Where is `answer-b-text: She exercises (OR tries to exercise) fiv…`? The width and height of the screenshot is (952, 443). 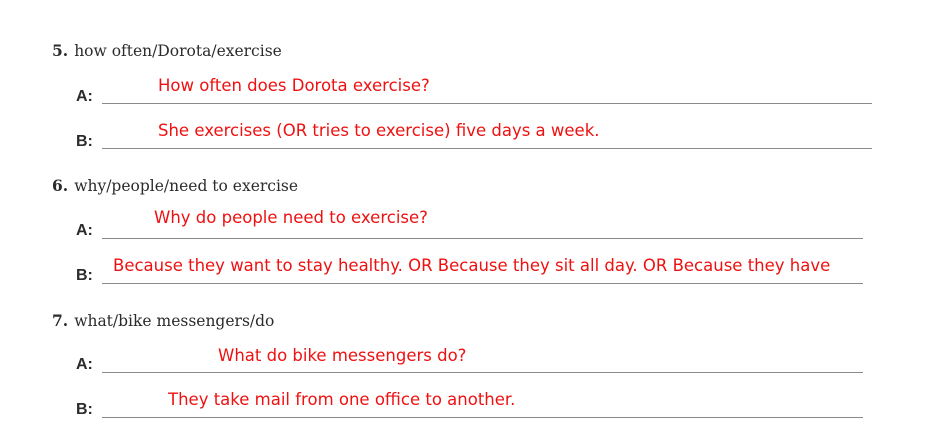
answer-b-text: She exercises (OR tries to exercise) fiv… is located at coordinates (379, 130).